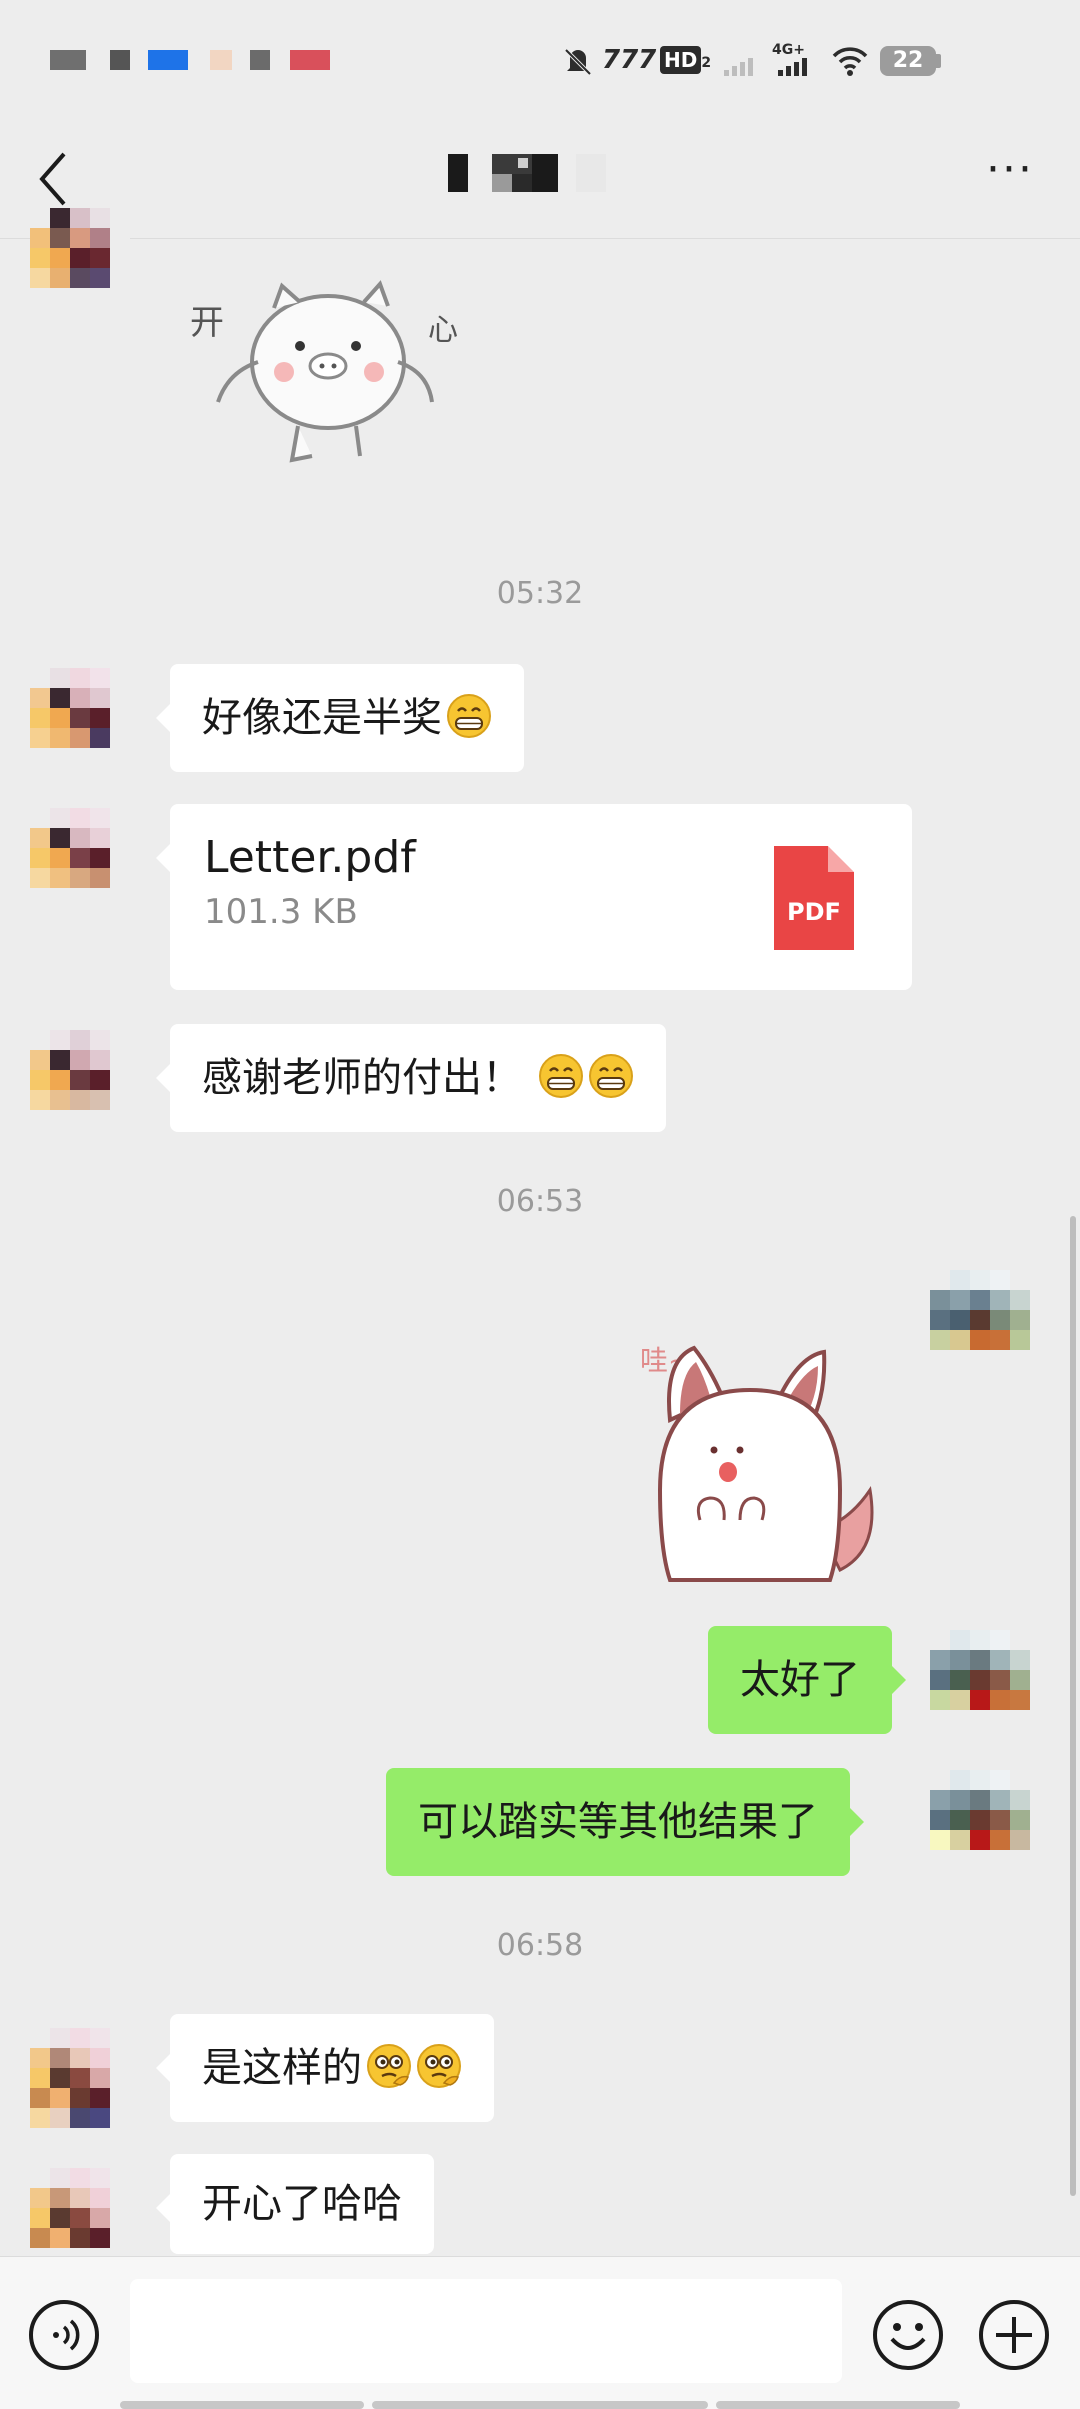 The width and height of the screenshot is (1080, 2409). What do you see at coordinates (328, 367) in the screenshot?
I see `pig-sticker: 开 心` at bounding box center [328, 367].